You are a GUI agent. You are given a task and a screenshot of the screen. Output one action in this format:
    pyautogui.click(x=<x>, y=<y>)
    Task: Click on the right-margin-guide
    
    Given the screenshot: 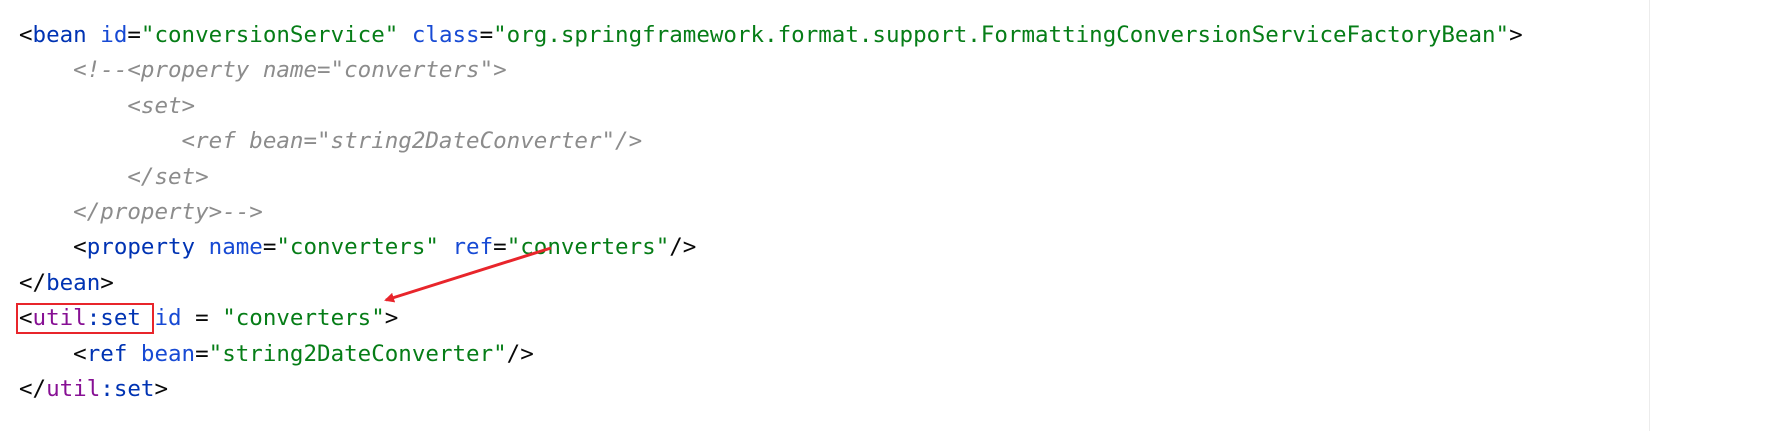 What is the action you would take?
    pyautogui.click(x=1649, y=215)
    